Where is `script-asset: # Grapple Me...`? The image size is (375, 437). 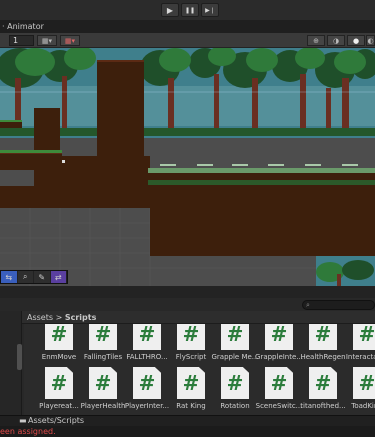 script-asset: # Grapple Me... is located at coordinates (235, 345).